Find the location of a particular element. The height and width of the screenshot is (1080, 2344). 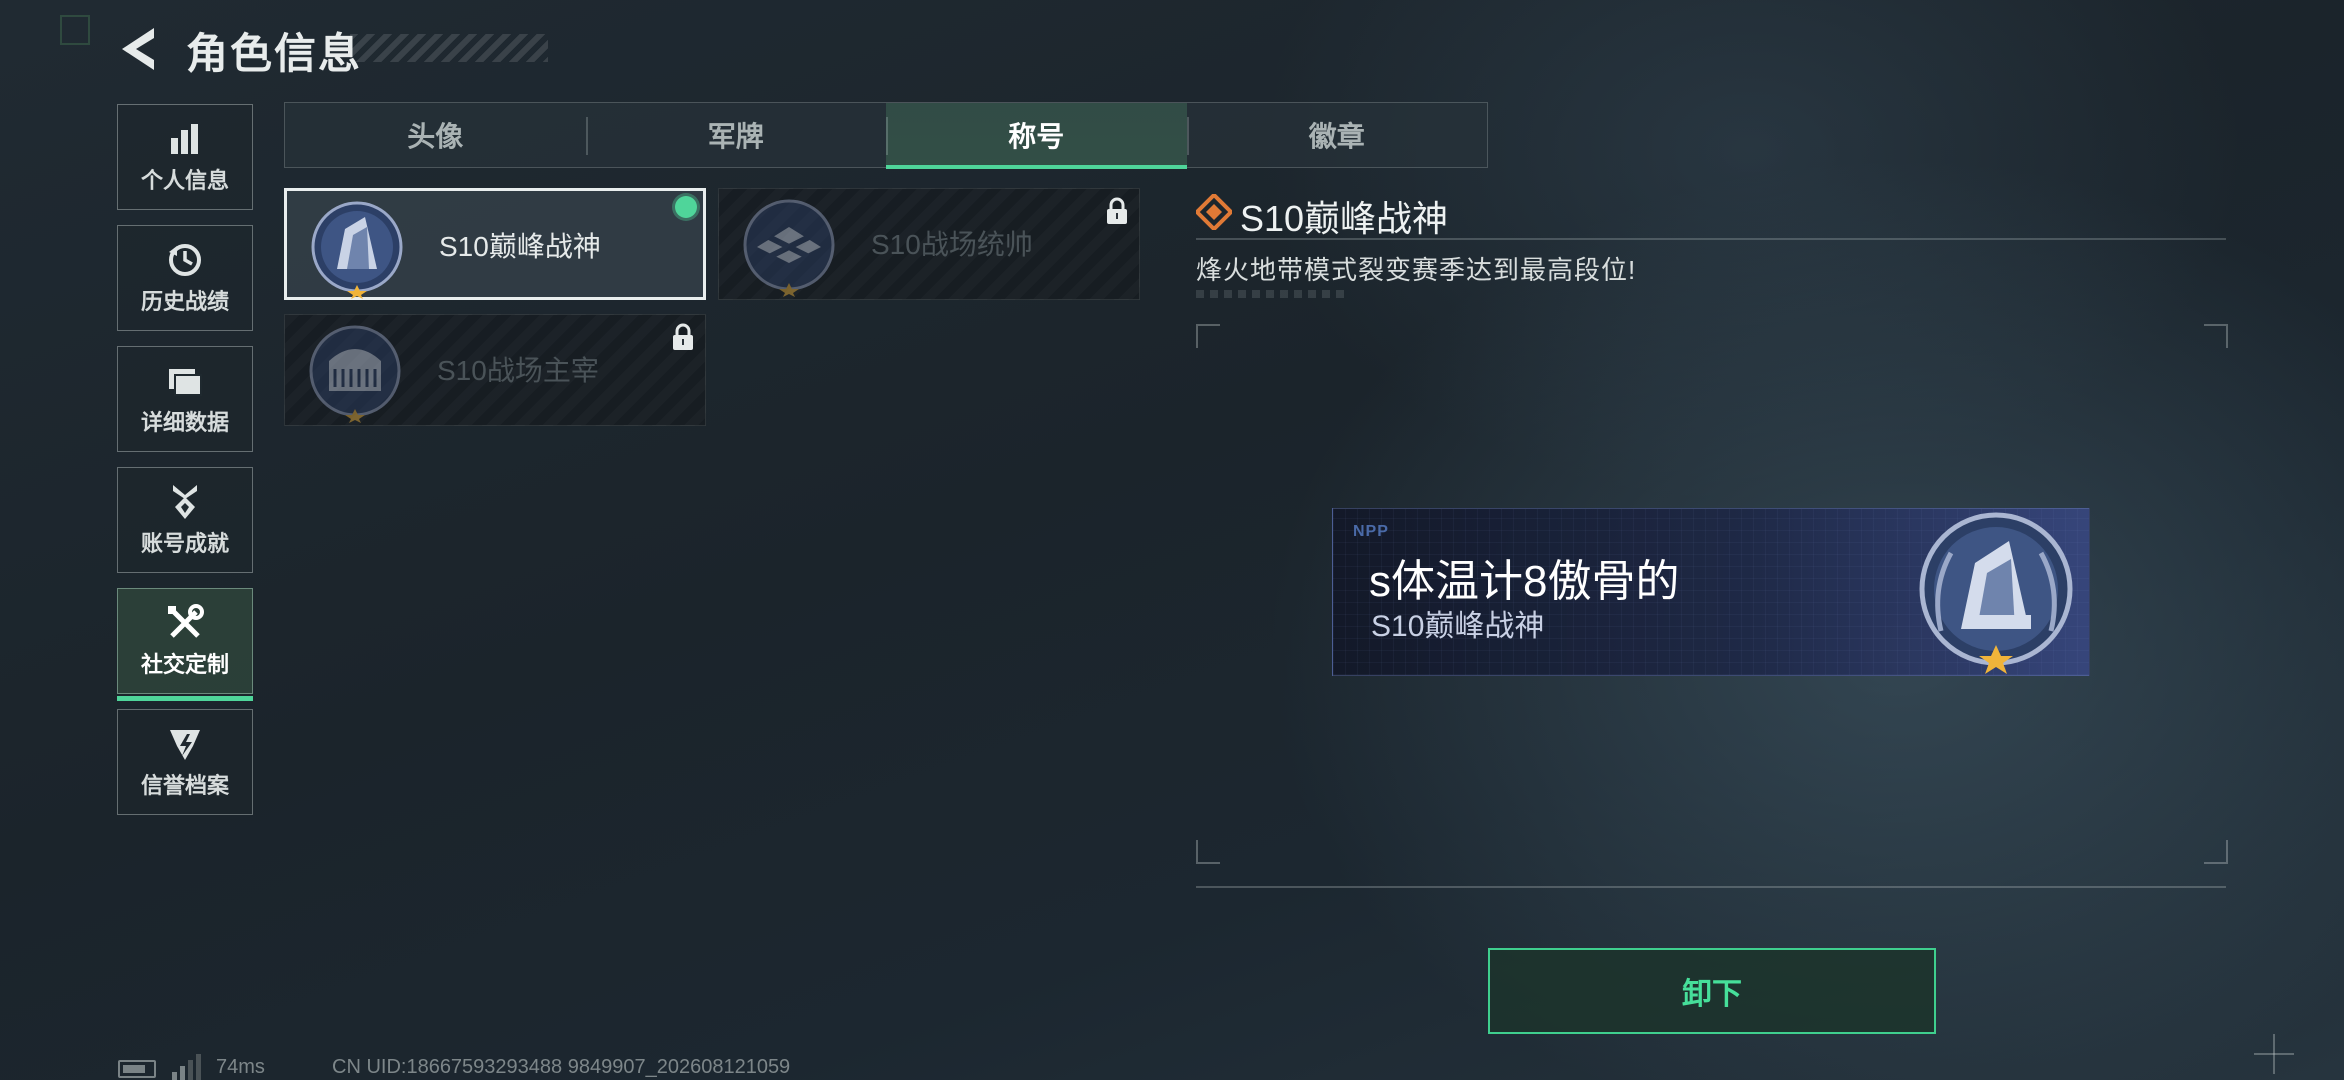

crosshair-icon is located at coordinates (2274, 1054).